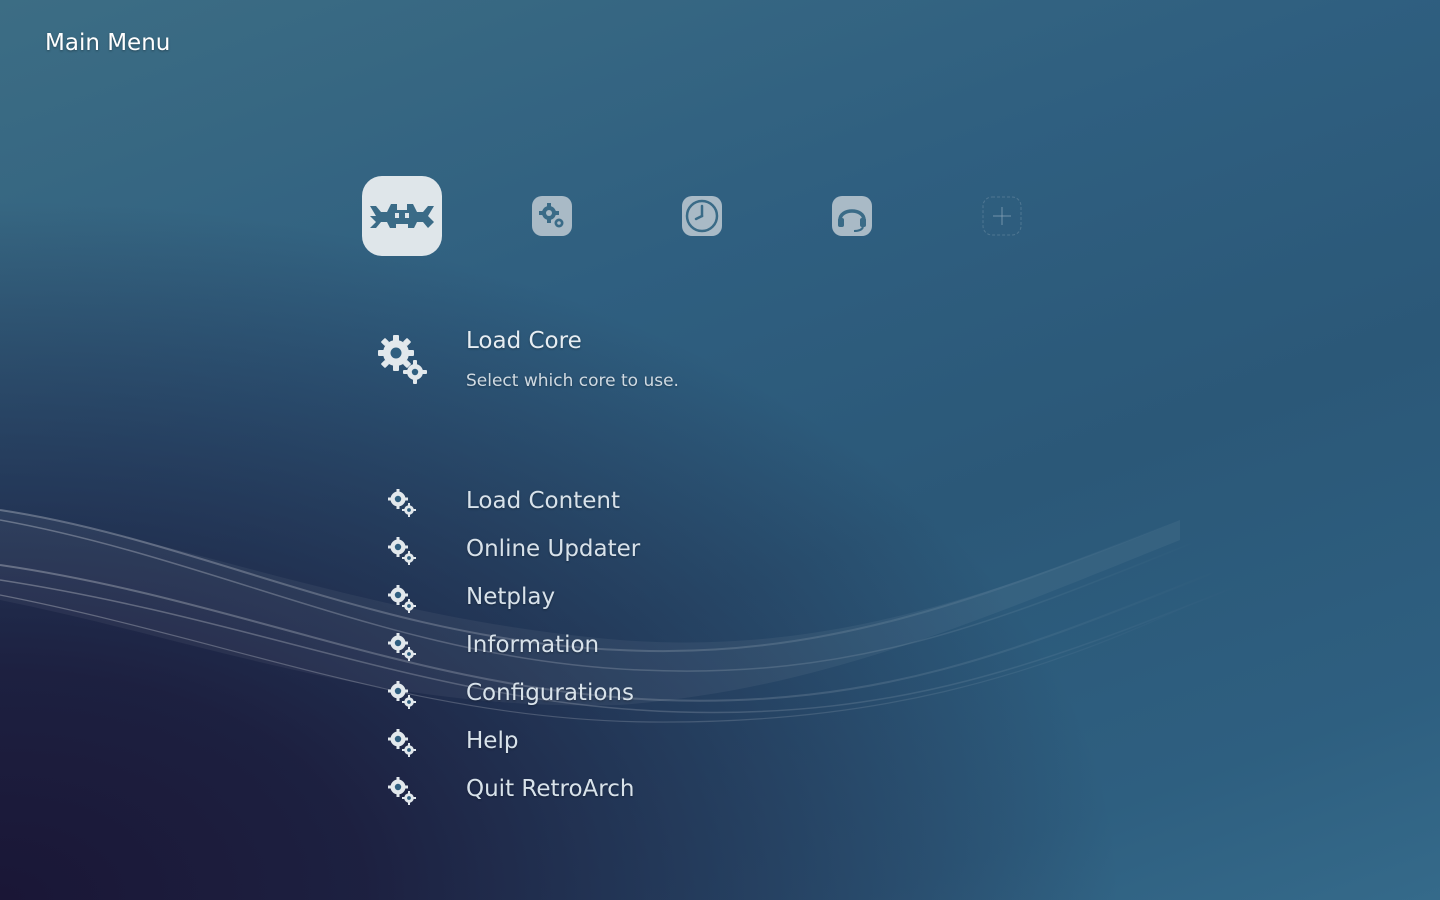 The height and width of the screenshot is (900, 1440). Describe the element at coordinates (533, 645) in the screenshot. I see `menu-item-label: Information` at that location.